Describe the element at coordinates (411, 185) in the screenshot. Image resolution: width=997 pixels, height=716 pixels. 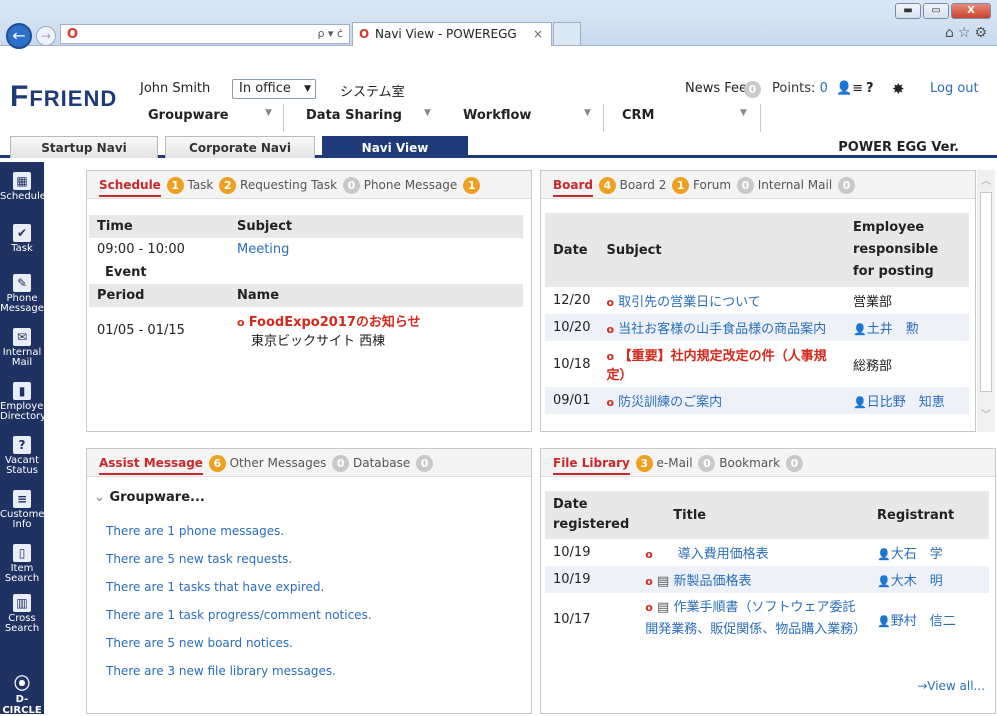
I see `tab-phone-message: Phone Message` at that location.